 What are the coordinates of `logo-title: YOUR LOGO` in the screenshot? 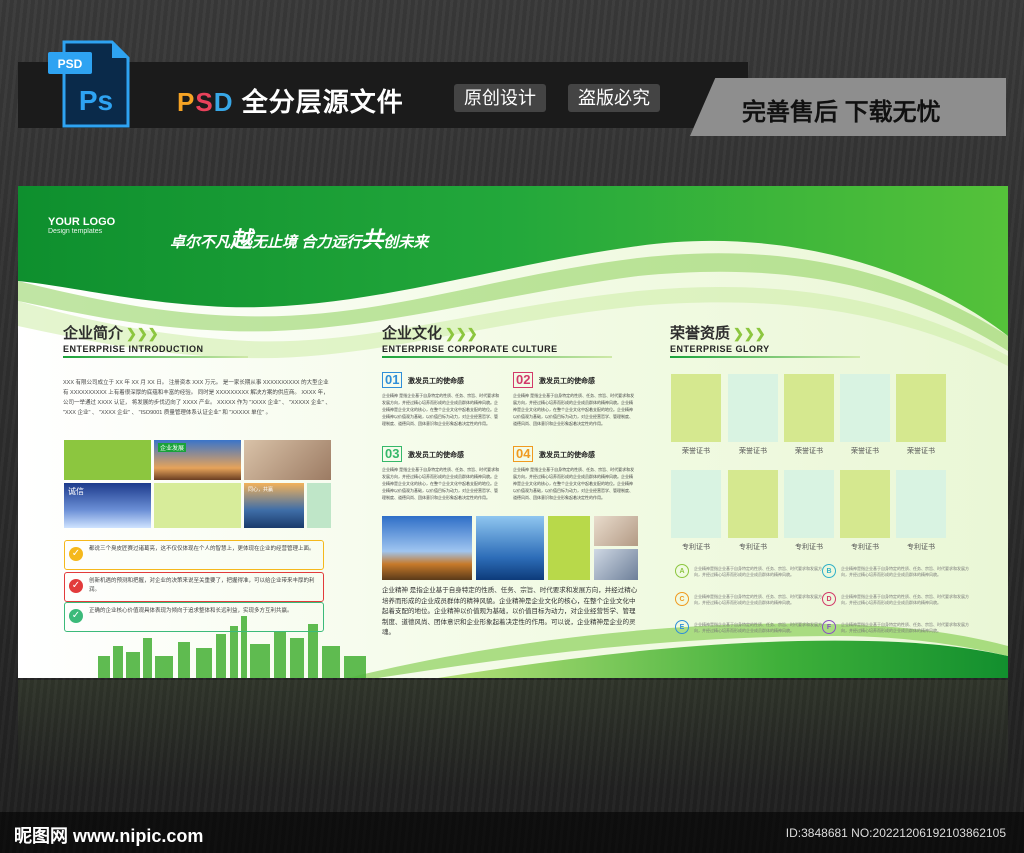 It's located at (82, 222).